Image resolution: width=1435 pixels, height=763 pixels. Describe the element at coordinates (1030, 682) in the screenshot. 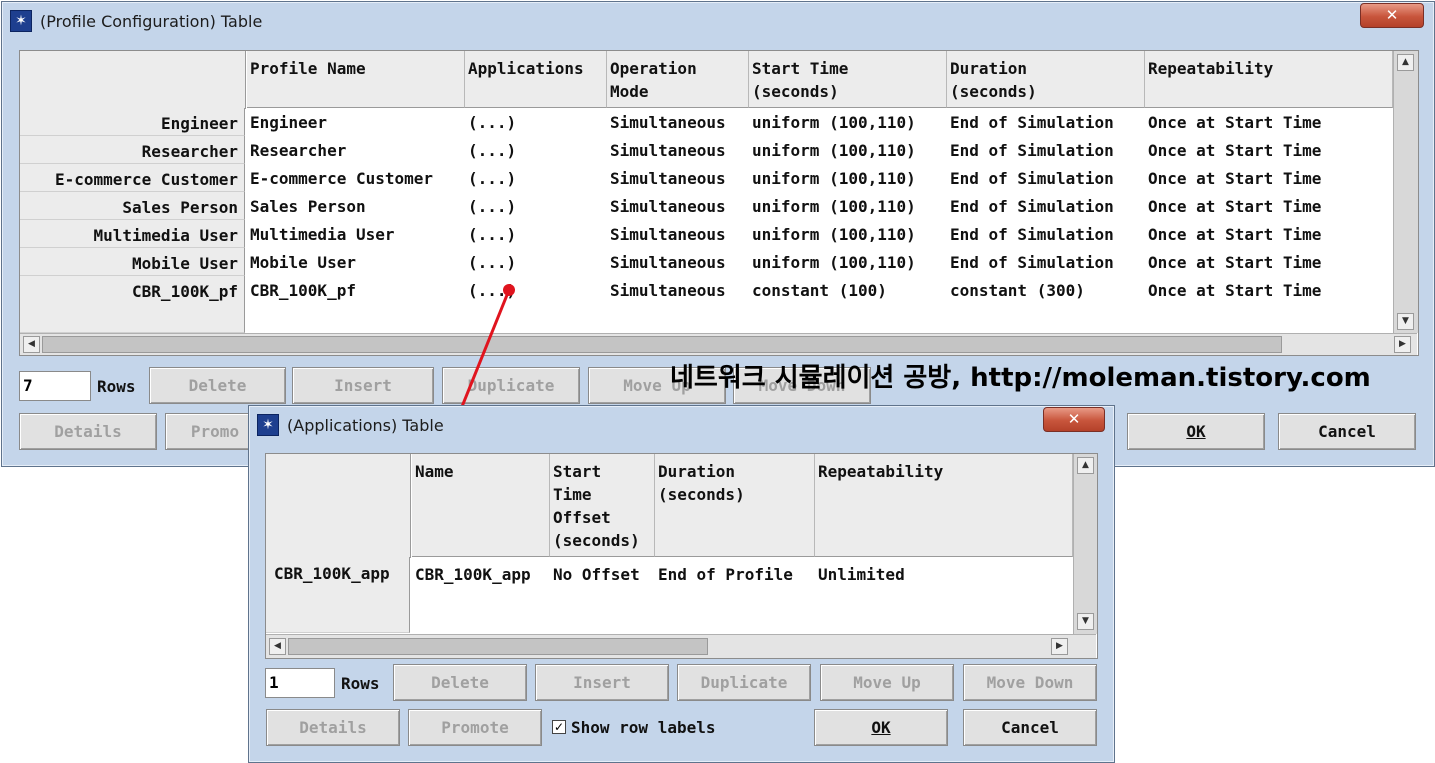

I see `move-down-button: Move Down` at that location.